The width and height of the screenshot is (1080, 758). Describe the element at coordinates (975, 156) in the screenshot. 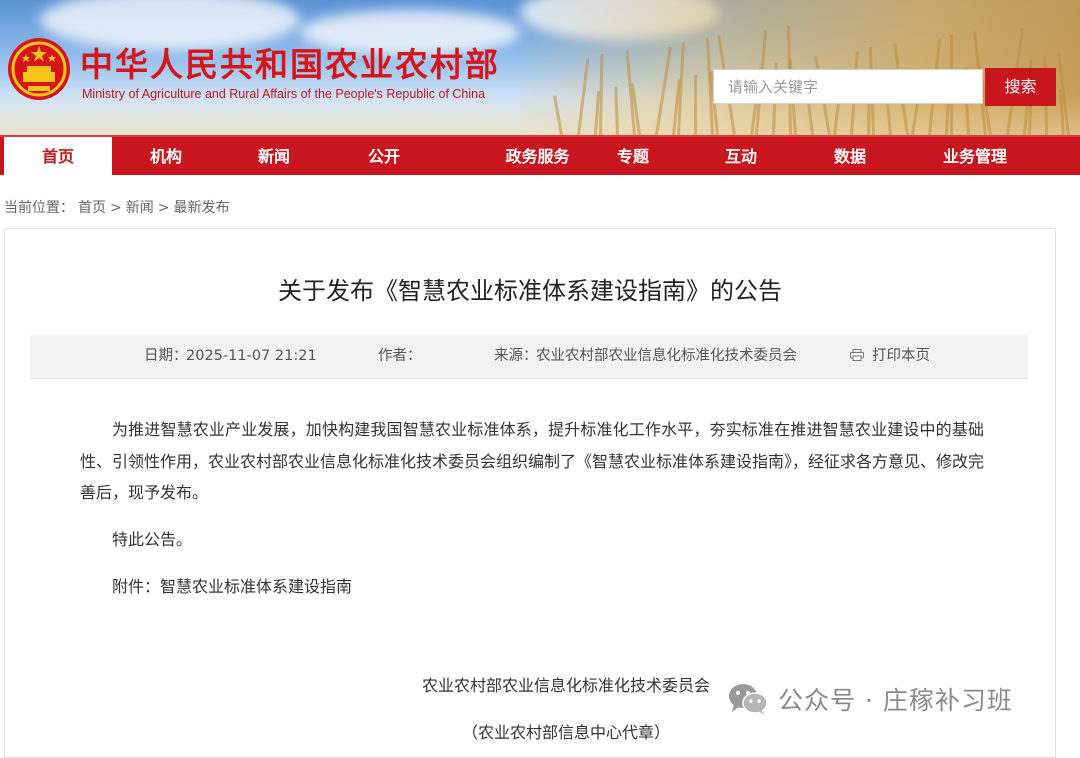

I see `nav-item-business: 业务管理` at that location.